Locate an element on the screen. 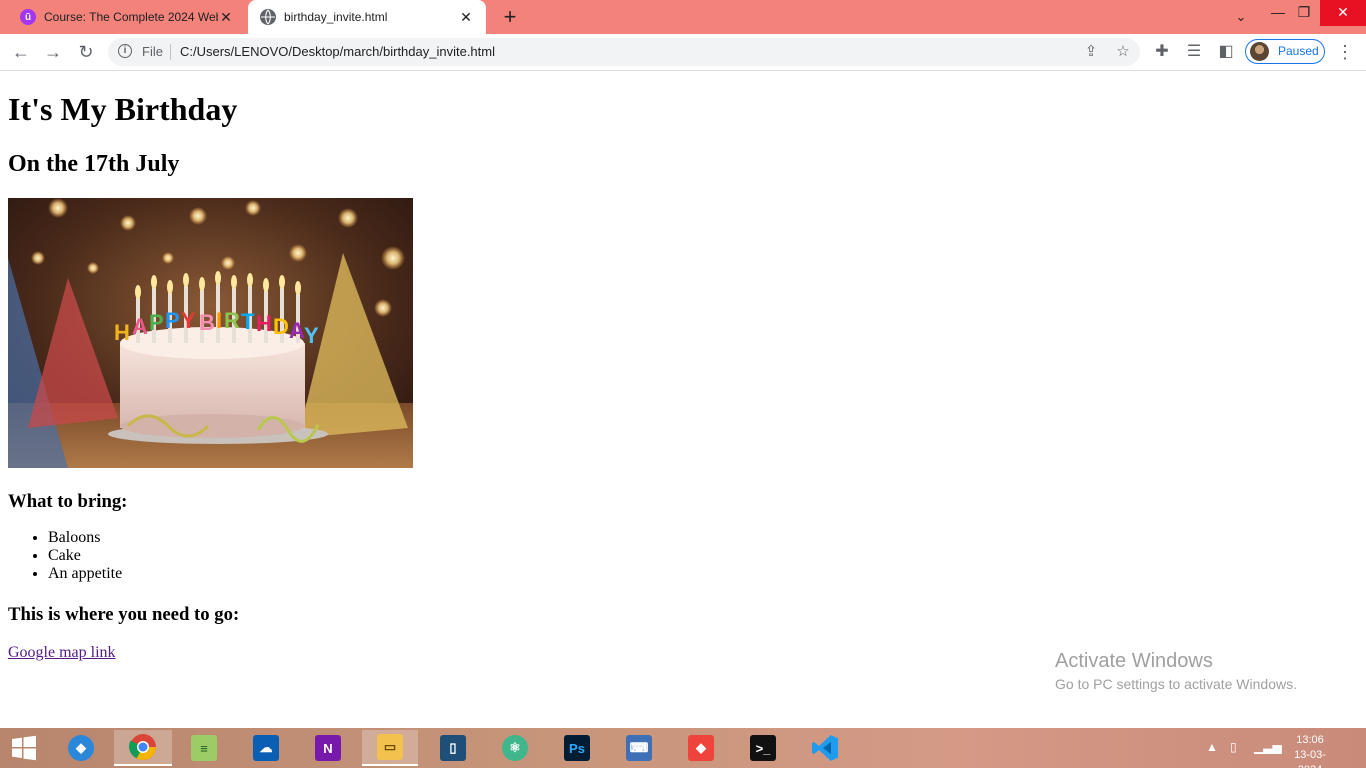  tab-title: birthday_invite.html is located at coordinates (336, 17).